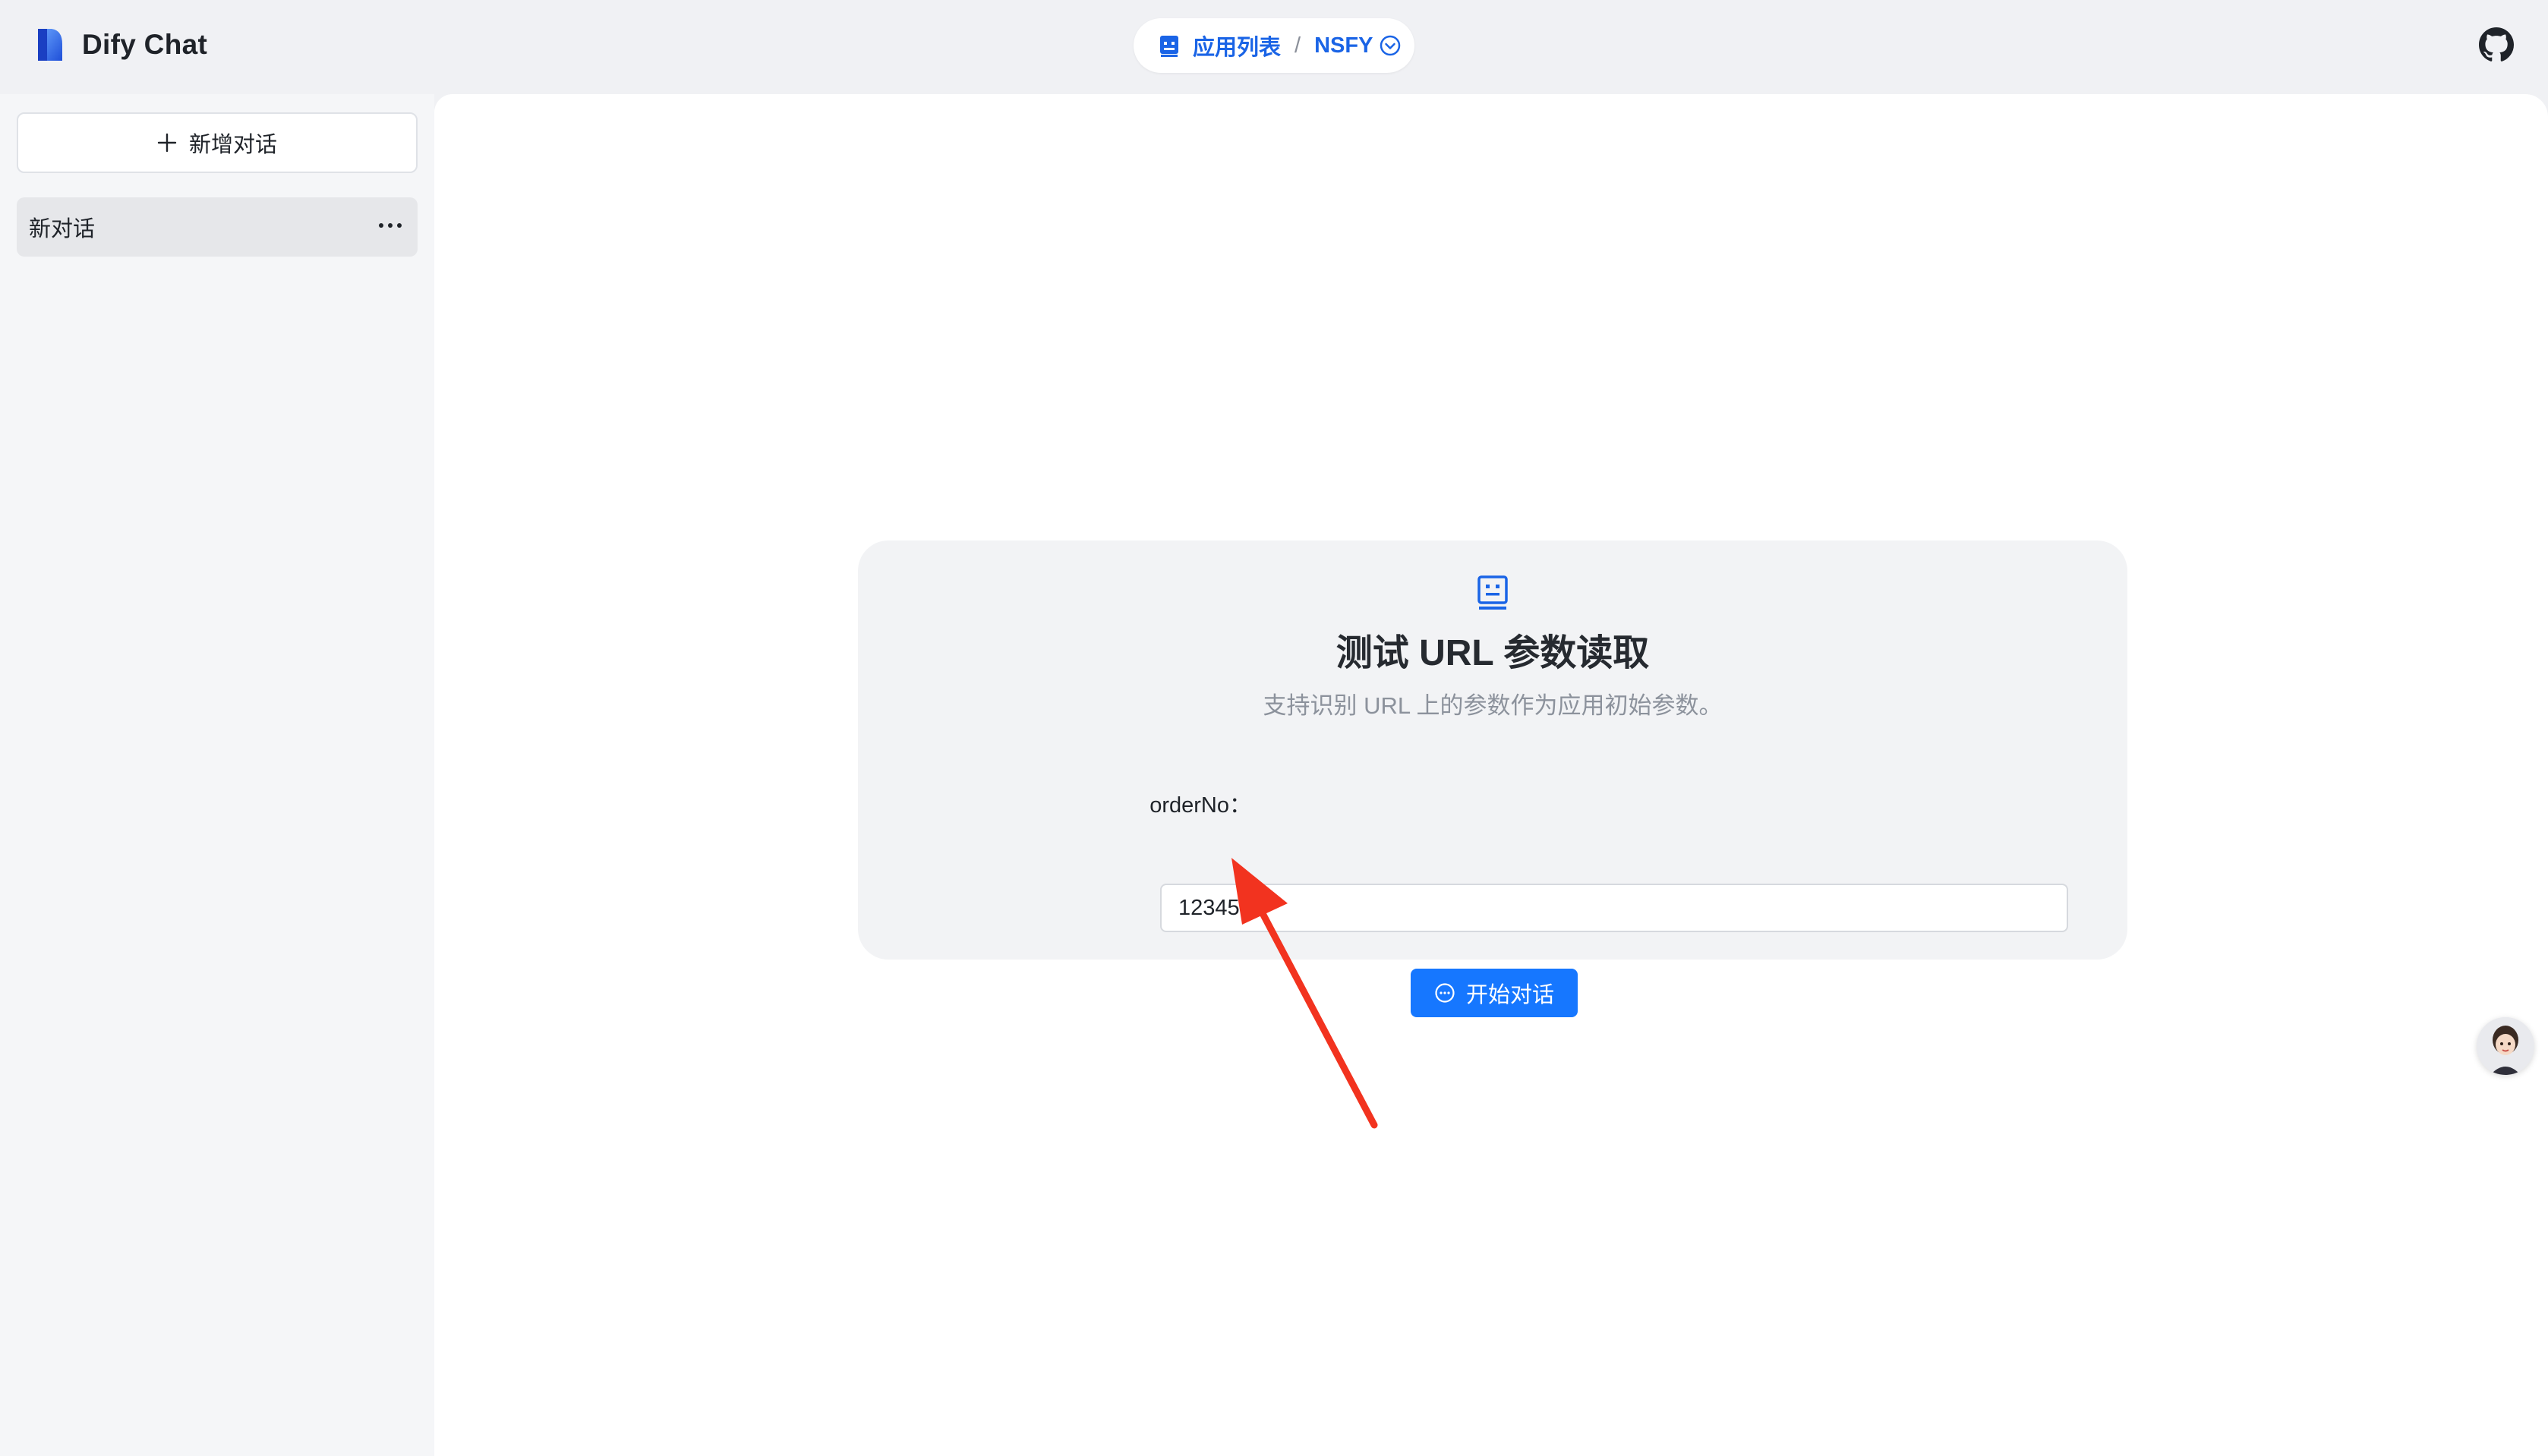 Image resolution: width=2548 pixels, height=1456 pixels. Describe the element at coordinates (2496, 44) in the screenshot. I see `github-icon` at that location.